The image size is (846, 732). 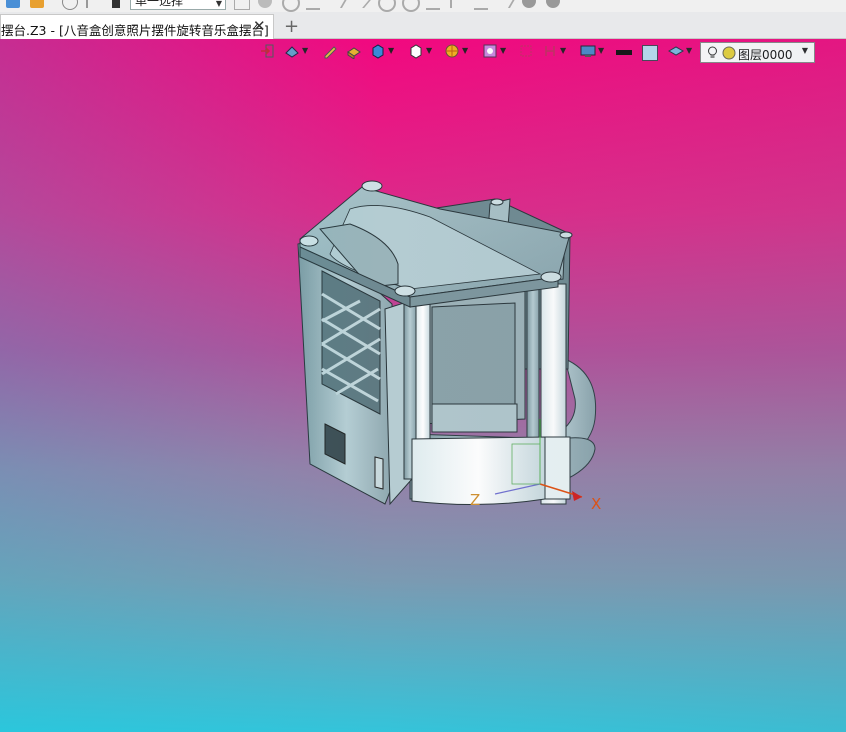 I want to click on draft-icon, so click(x=506, y=4).